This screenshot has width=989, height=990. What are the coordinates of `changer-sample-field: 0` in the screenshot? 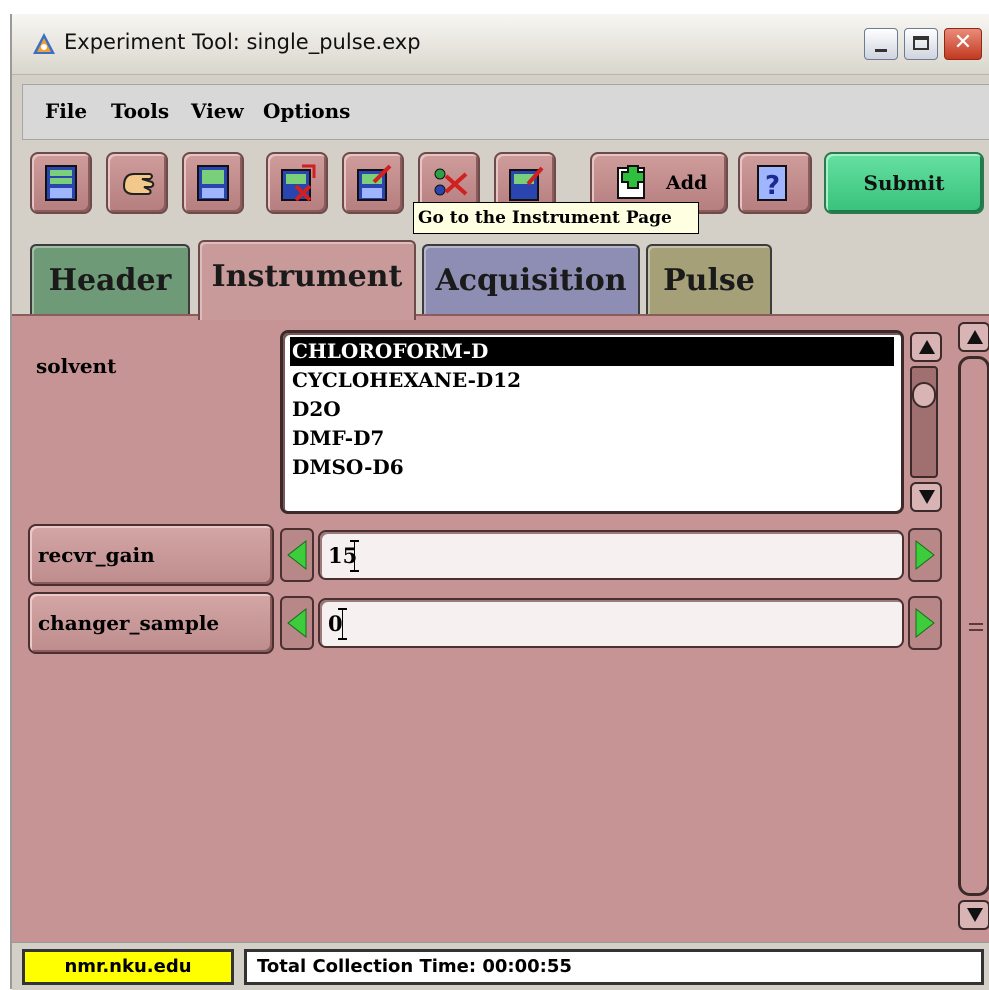 It's located at (611, 623).